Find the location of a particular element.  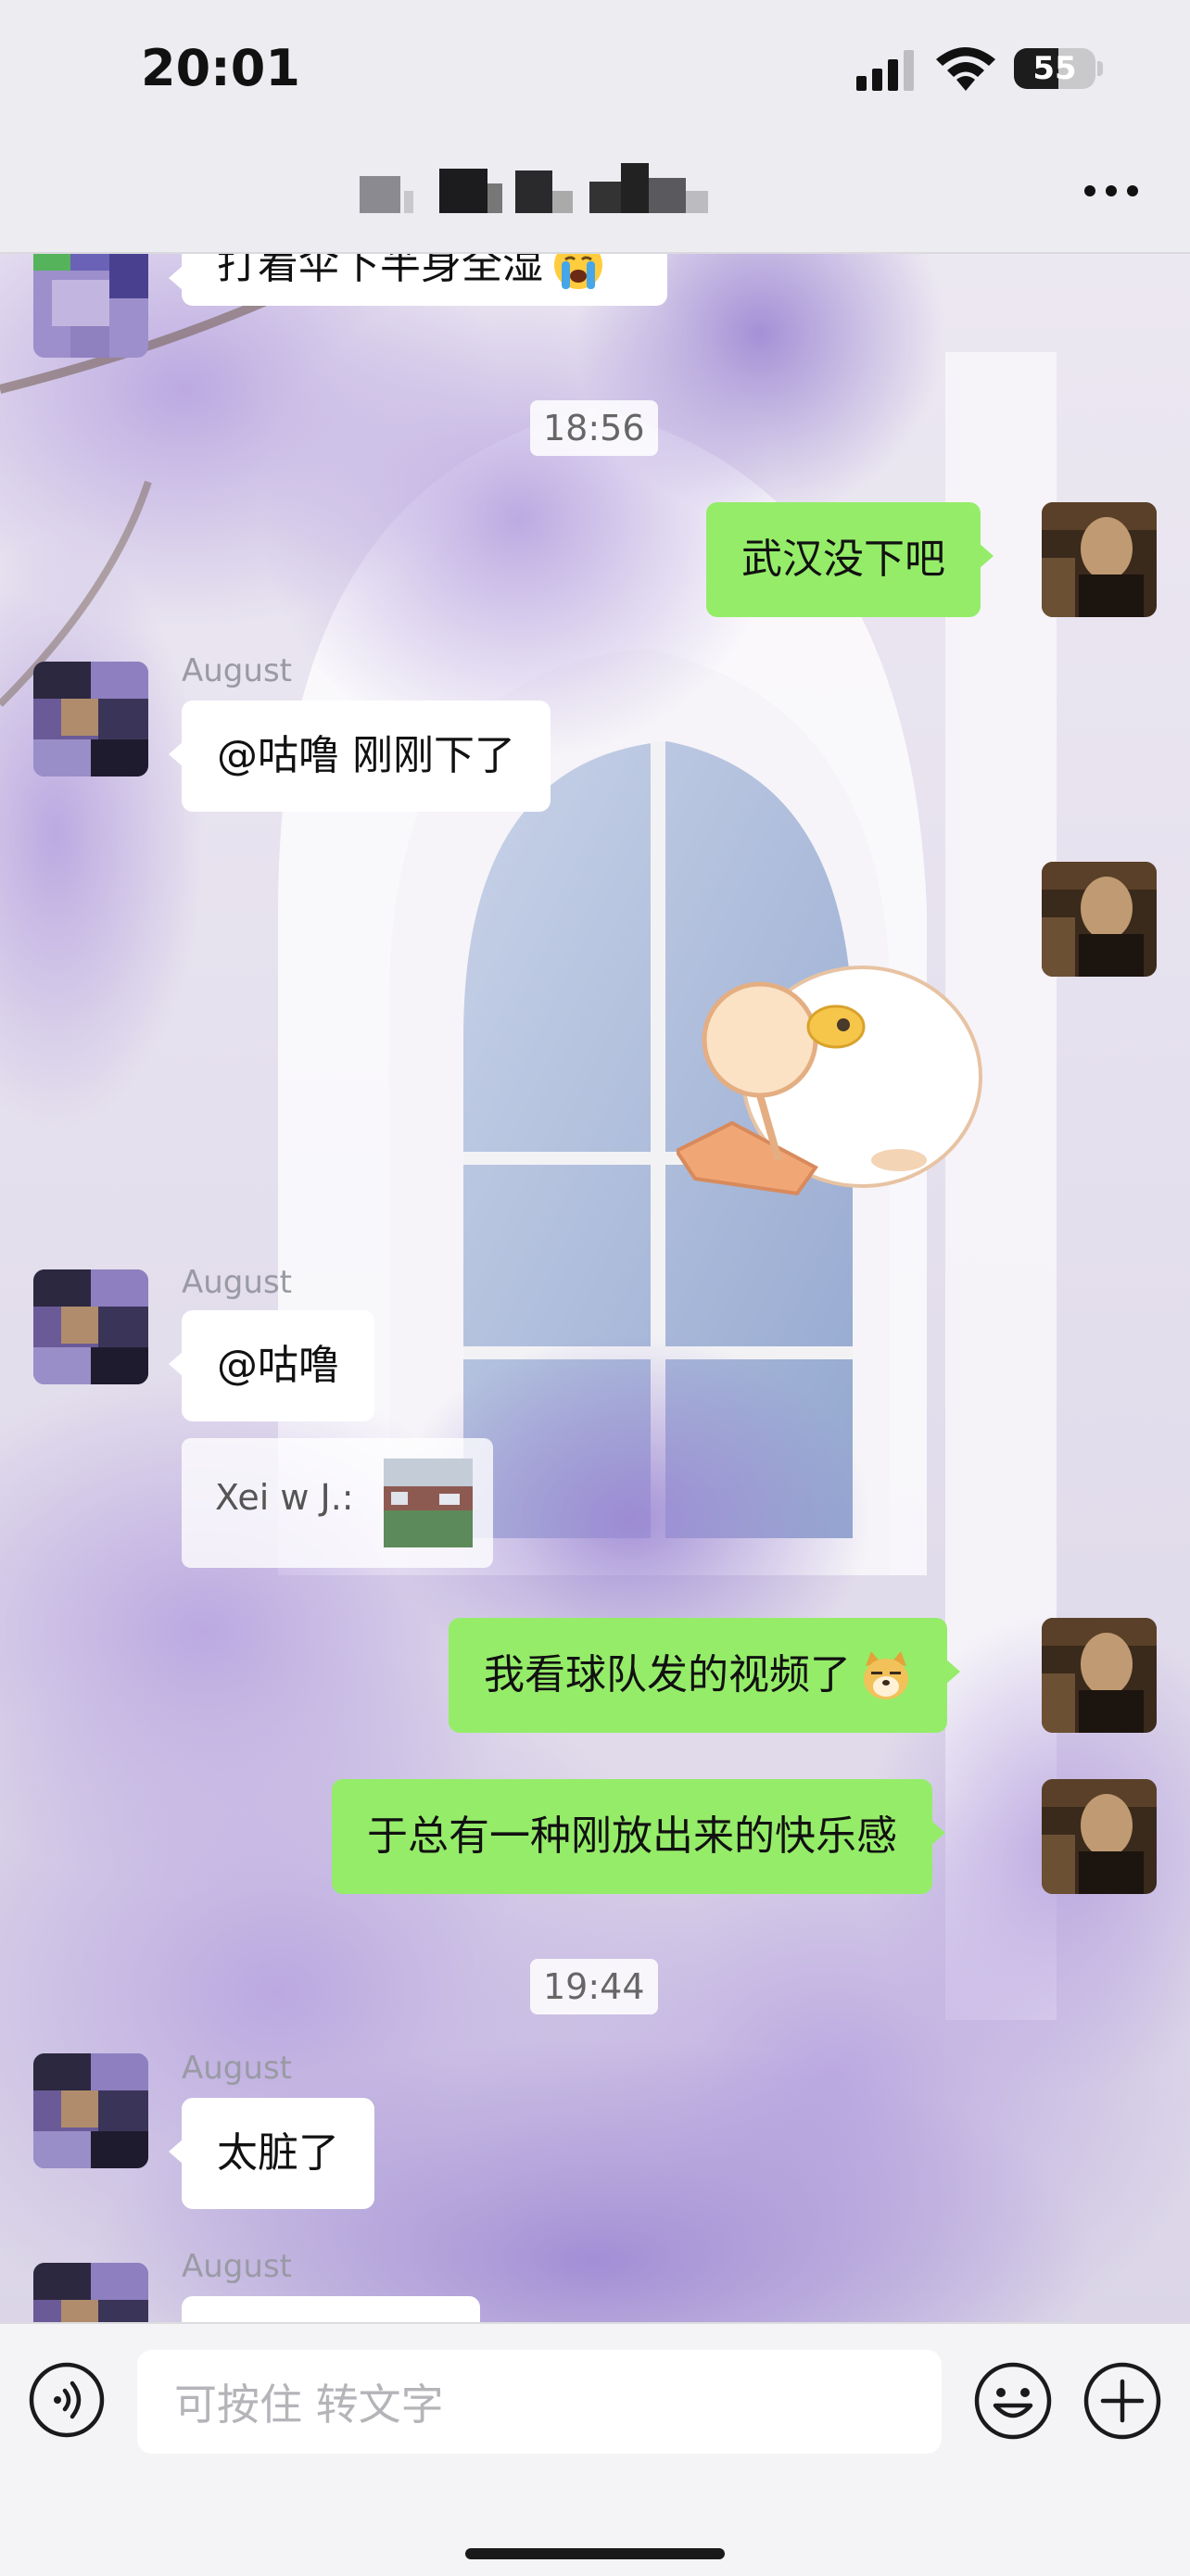

stadium-photo-thumbnail is located at coordinates (428, 1503).